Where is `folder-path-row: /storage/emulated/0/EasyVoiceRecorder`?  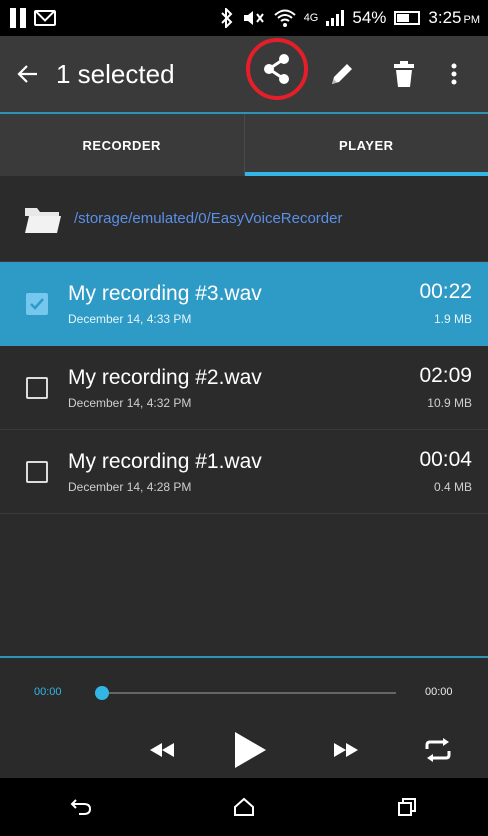
folder-path-row: /storage/emulated/0/EasyVoiceRecorder is located at coordinates (244, 219).